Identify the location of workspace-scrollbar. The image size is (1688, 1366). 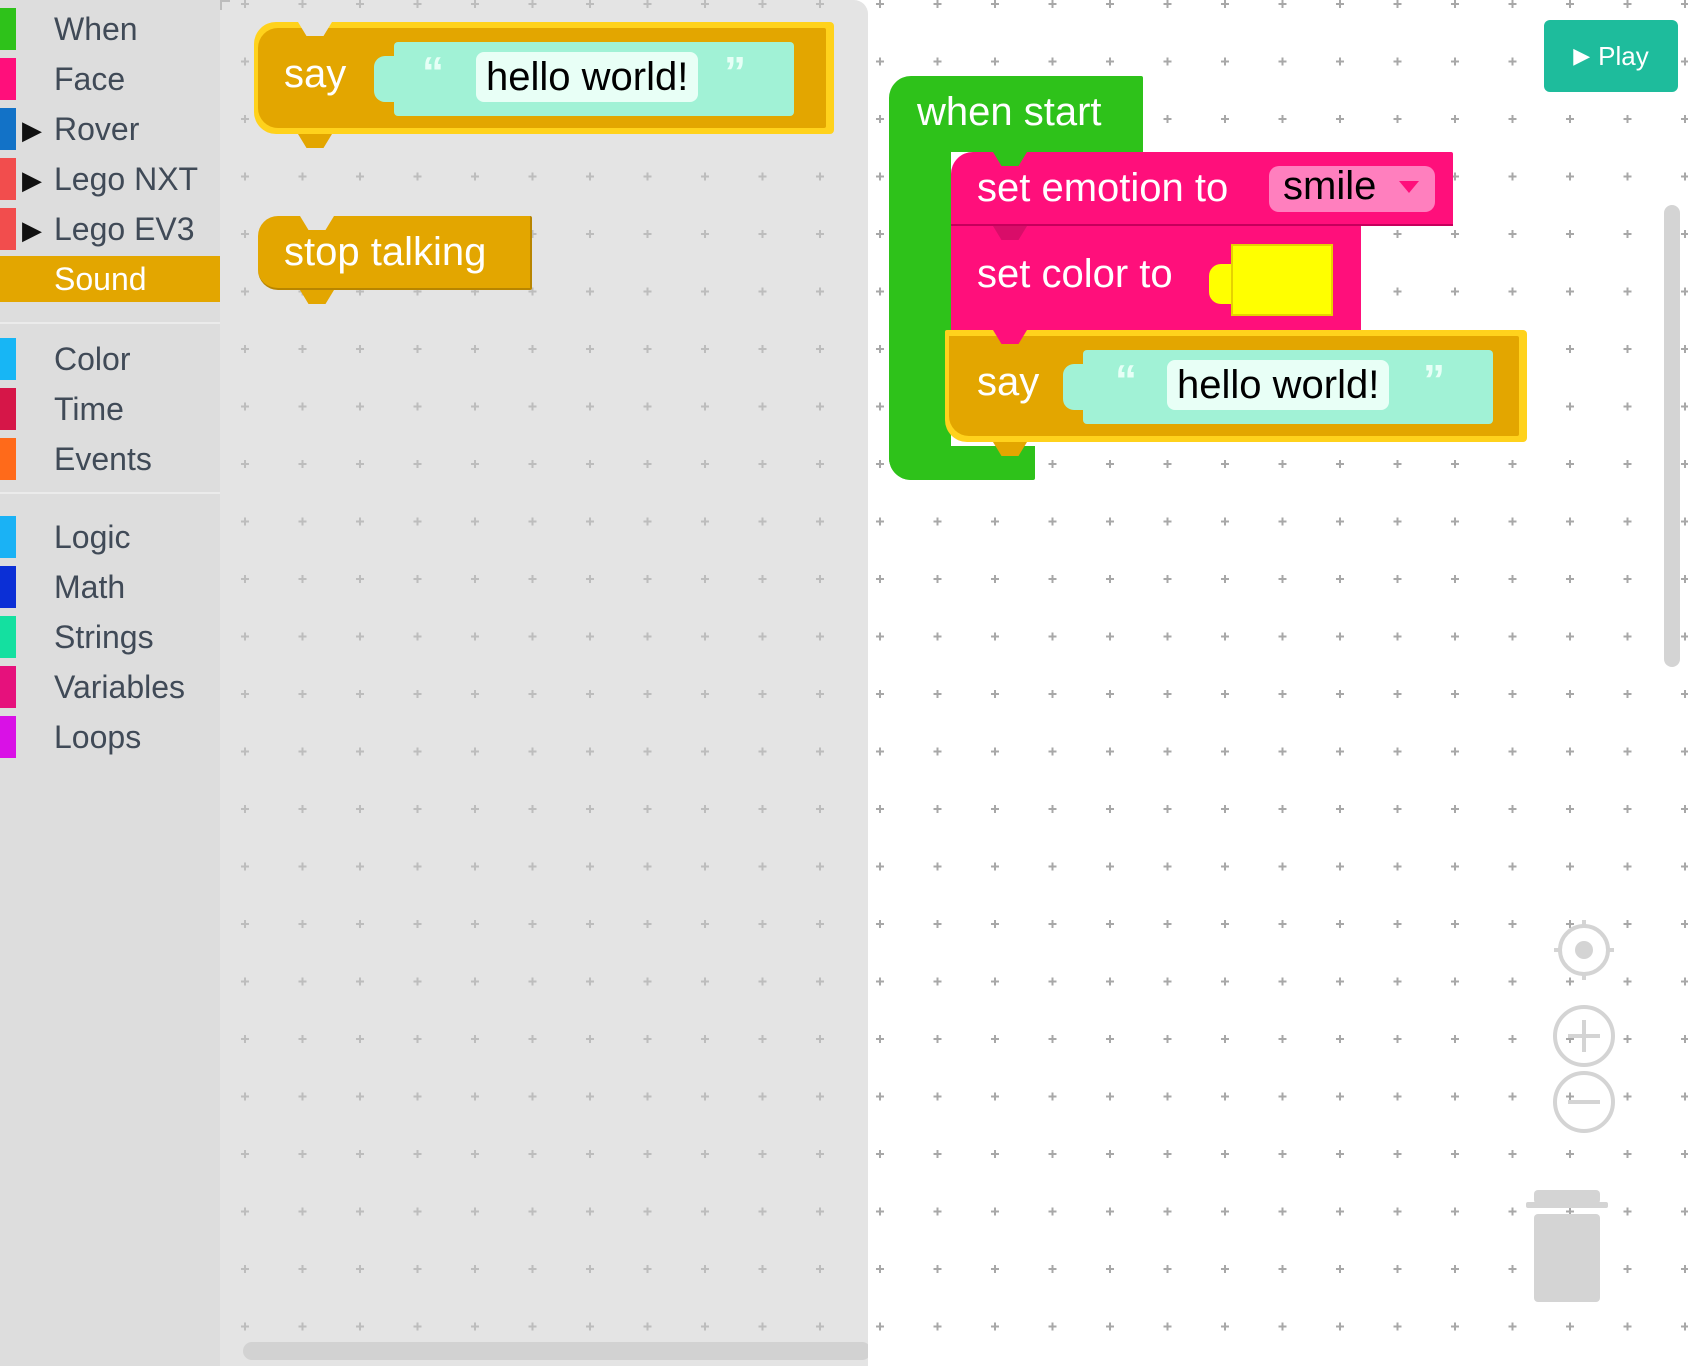
(1672, 436).